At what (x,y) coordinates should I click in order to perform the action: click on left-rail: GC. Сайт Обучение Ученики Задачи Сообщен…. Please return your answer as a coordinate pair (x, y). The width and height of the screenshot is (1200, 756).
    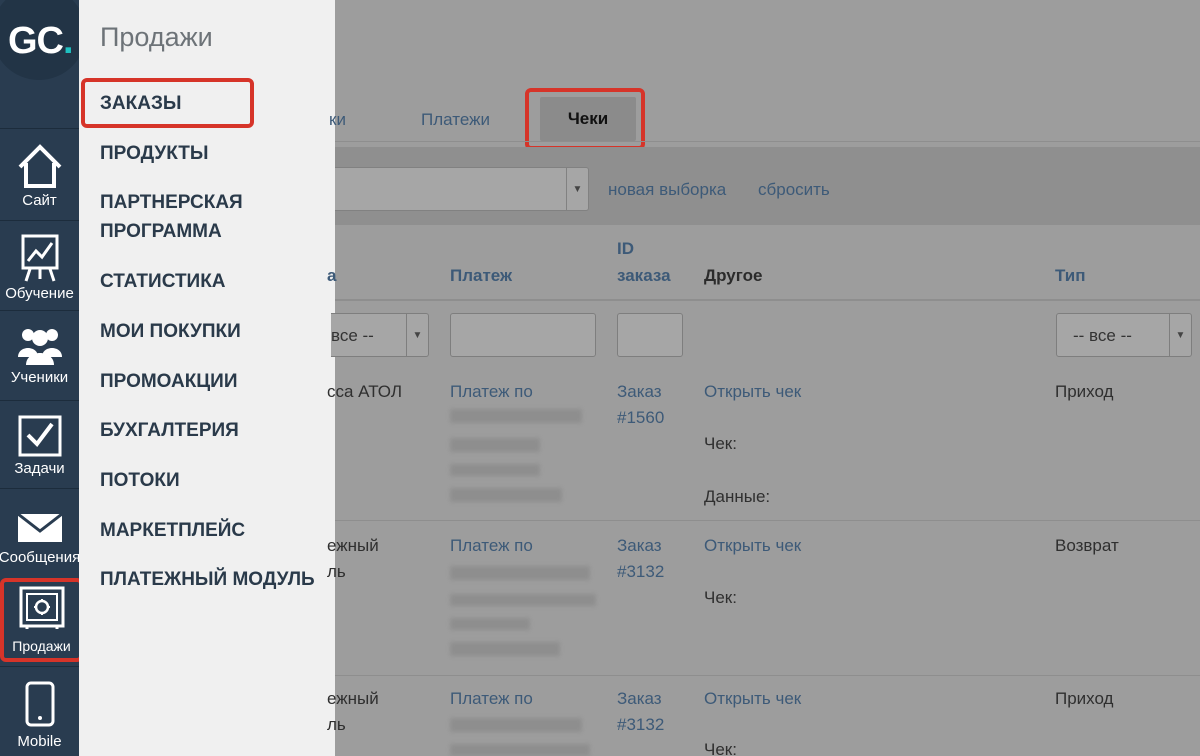
    Looking at the image, I should click on (39, 378).